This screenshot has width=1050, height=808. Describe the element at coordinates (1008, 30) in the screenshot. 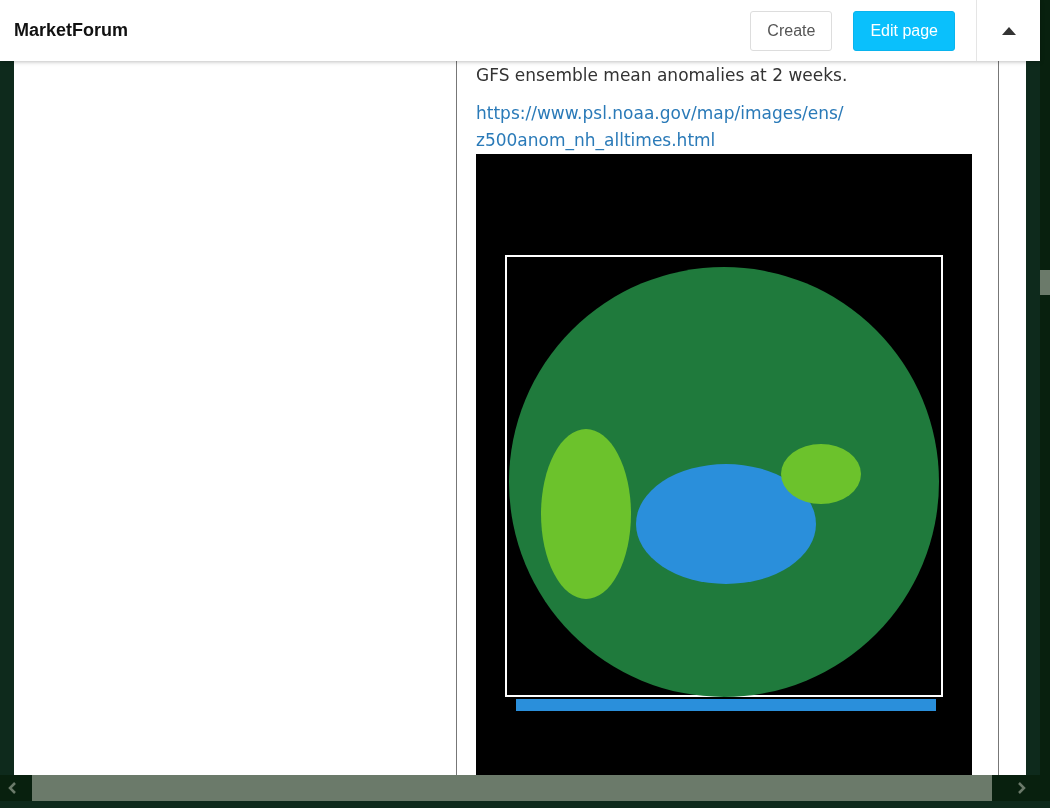

I see `caret-up-icon` at that location.